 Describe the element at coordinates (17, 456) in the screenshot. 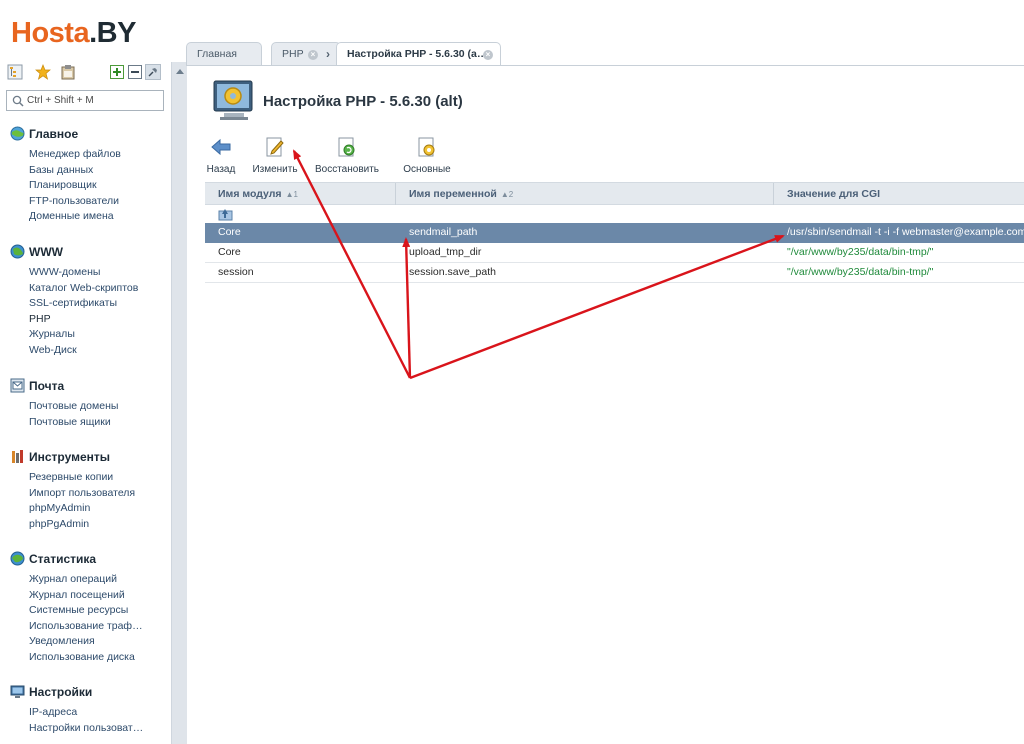

I see `tools-icon` at that location.